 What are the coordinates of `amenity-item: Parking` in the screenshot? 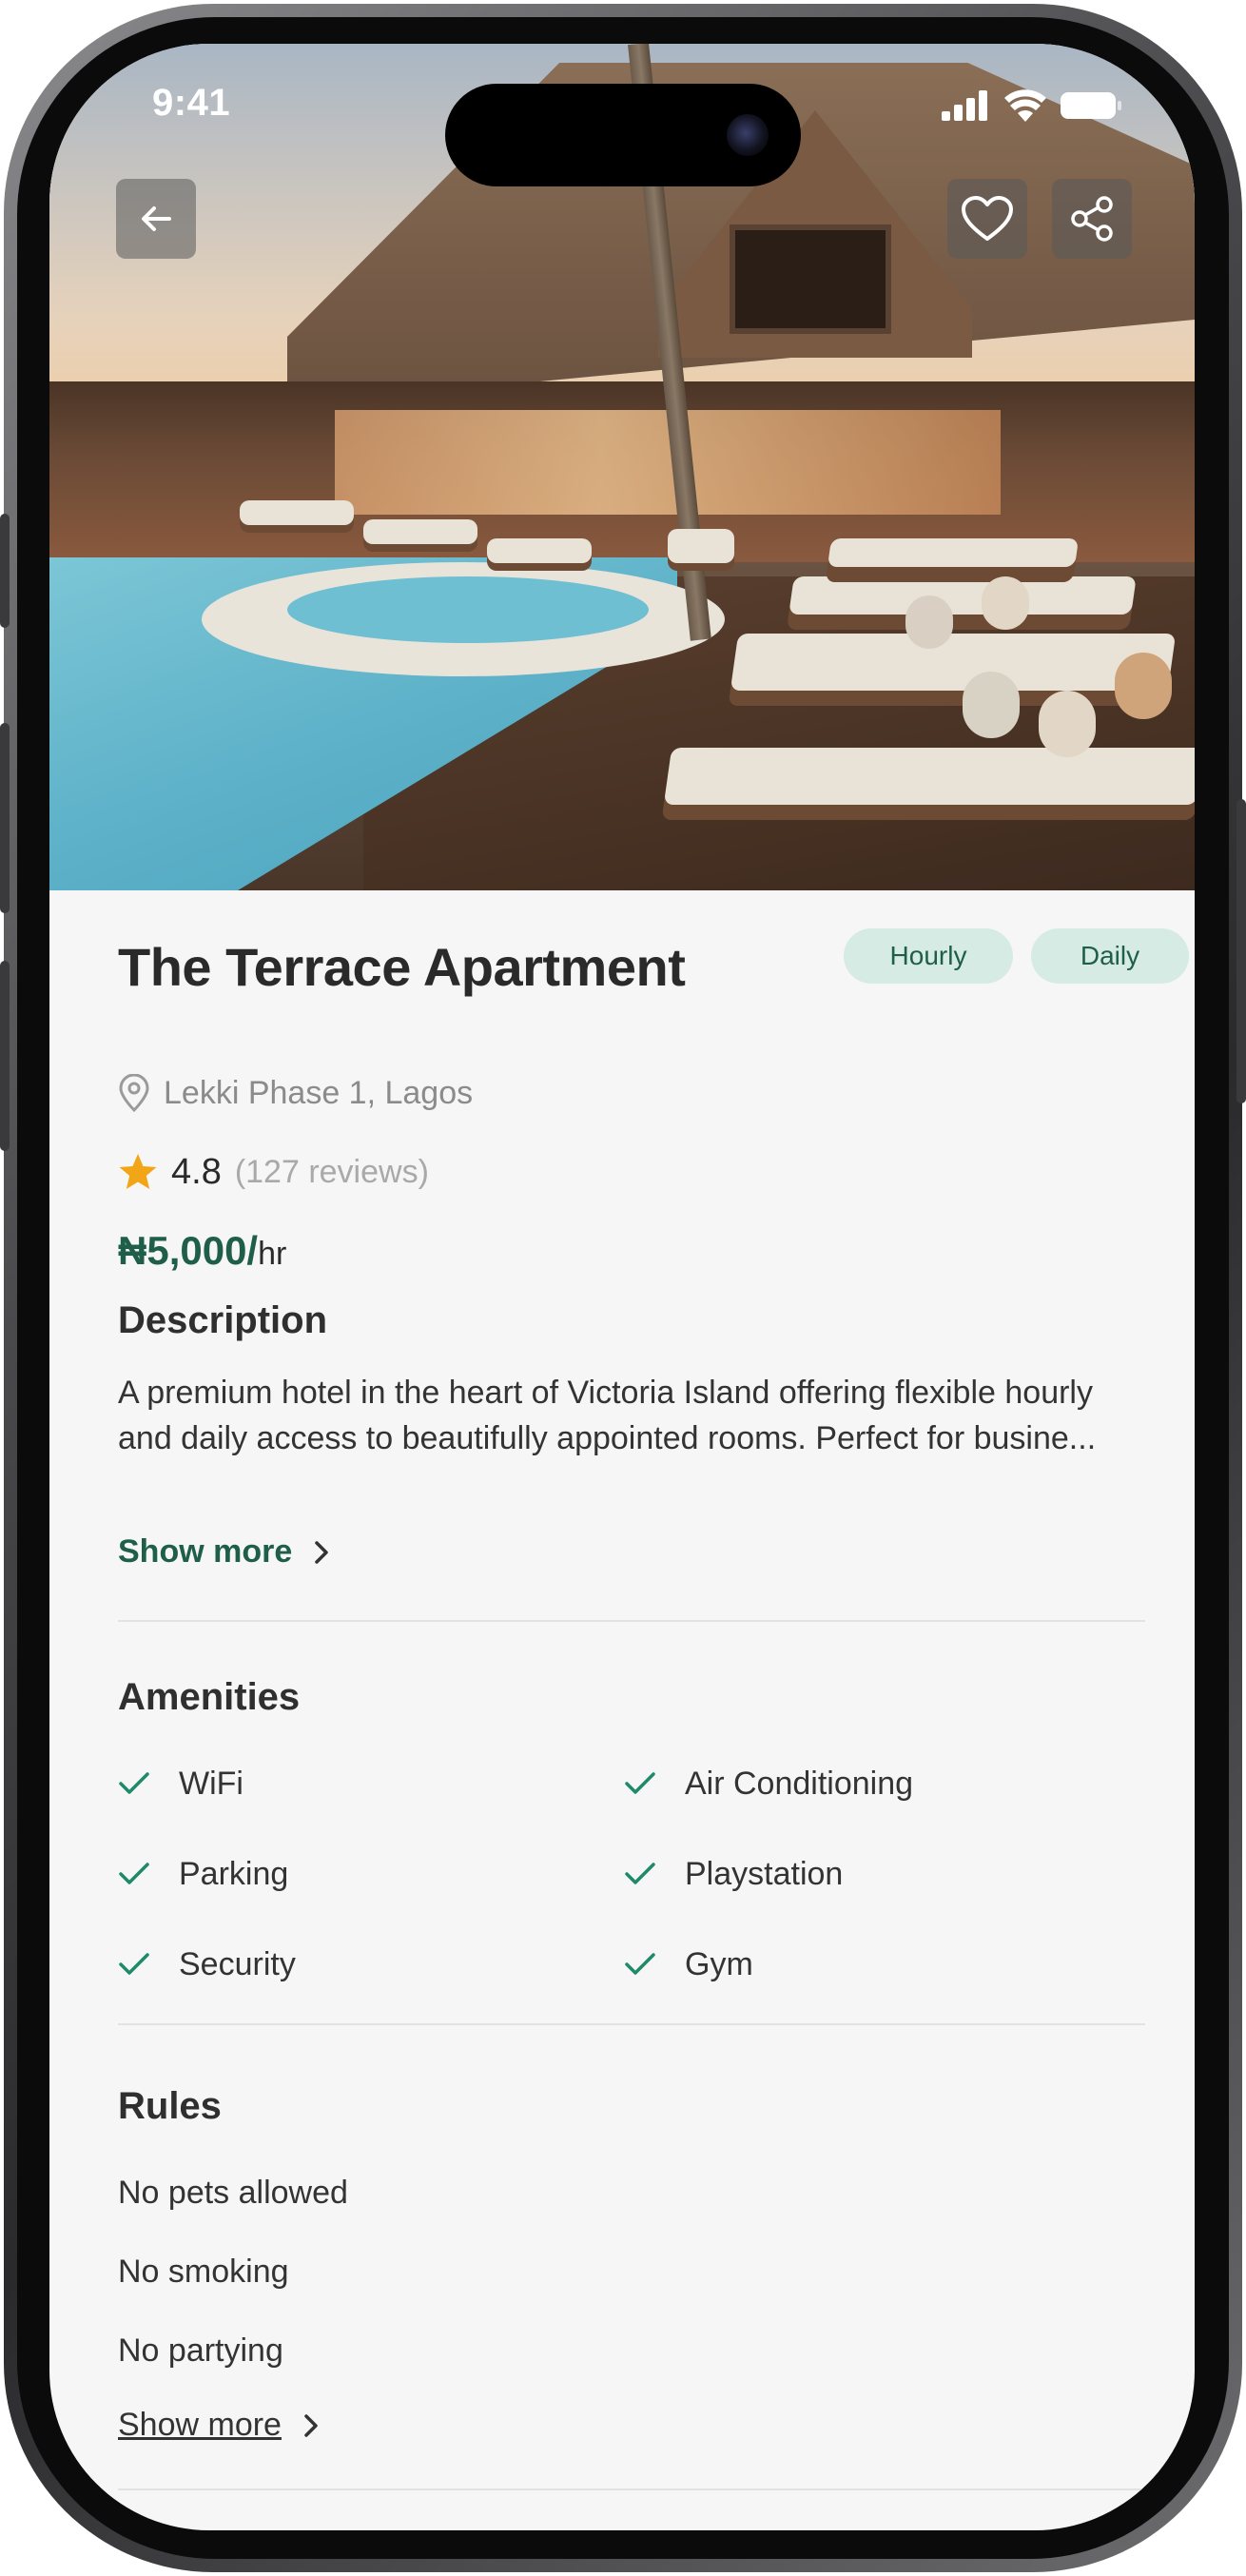 It's located at (203, 1874).